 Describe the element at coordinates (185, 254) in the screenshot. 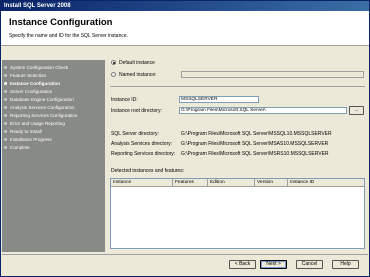

I see `footer-separator` at that location.